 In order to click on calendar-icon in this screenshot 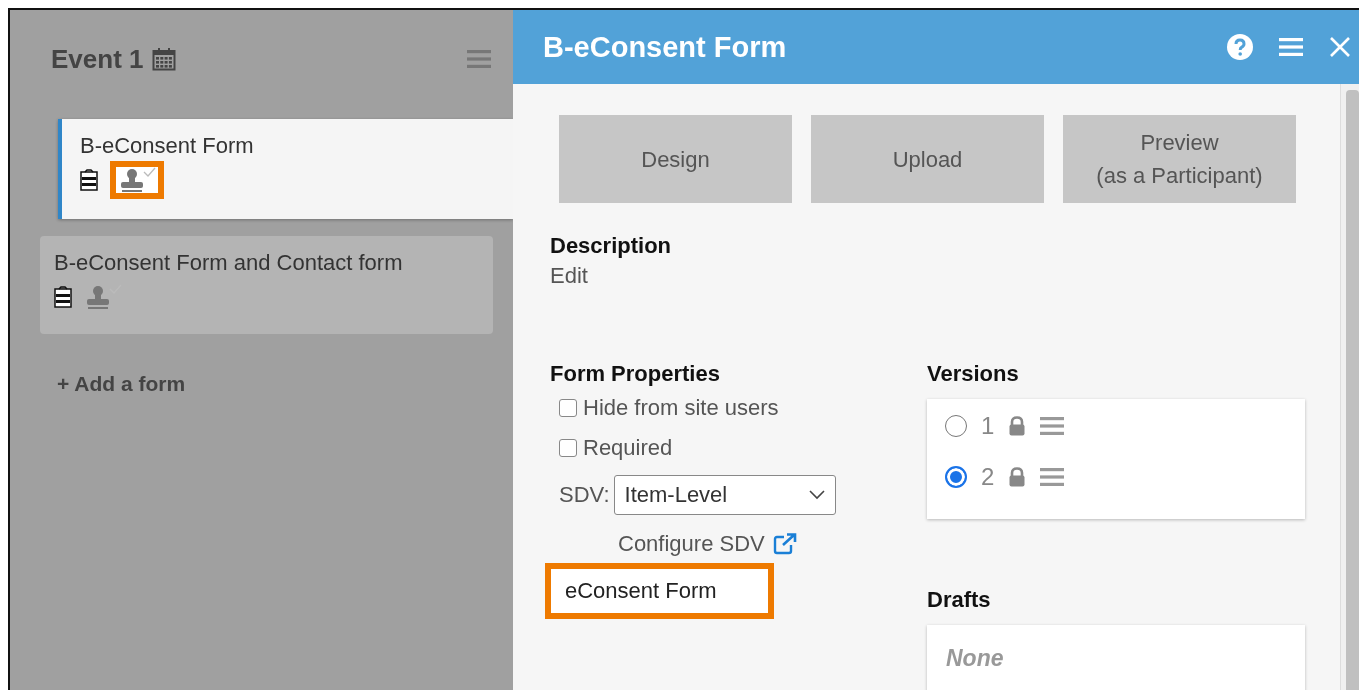, I will do `click(163, 59)`.